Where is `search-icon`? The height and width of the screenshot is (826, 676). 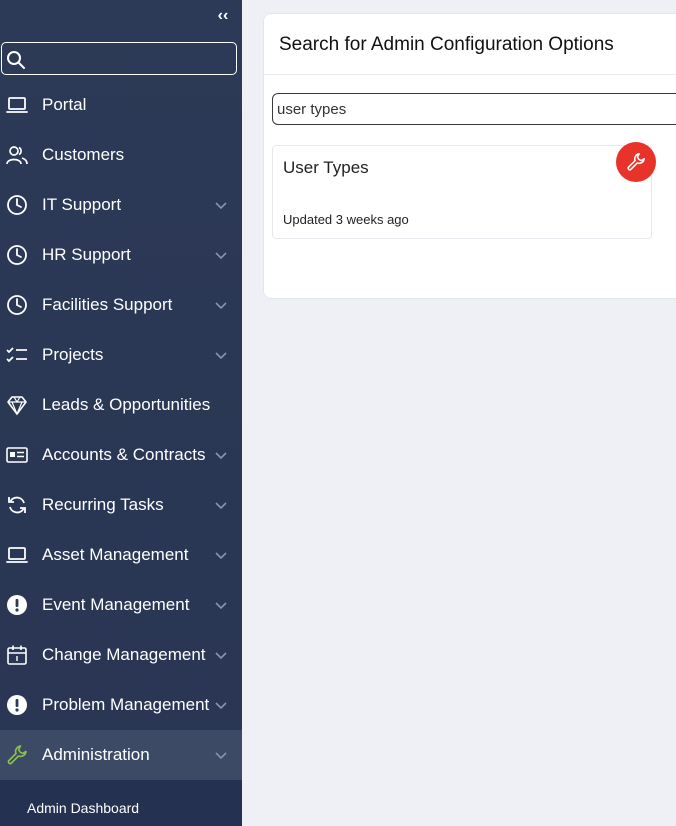
search-icon is located at coordinates (16, 60).